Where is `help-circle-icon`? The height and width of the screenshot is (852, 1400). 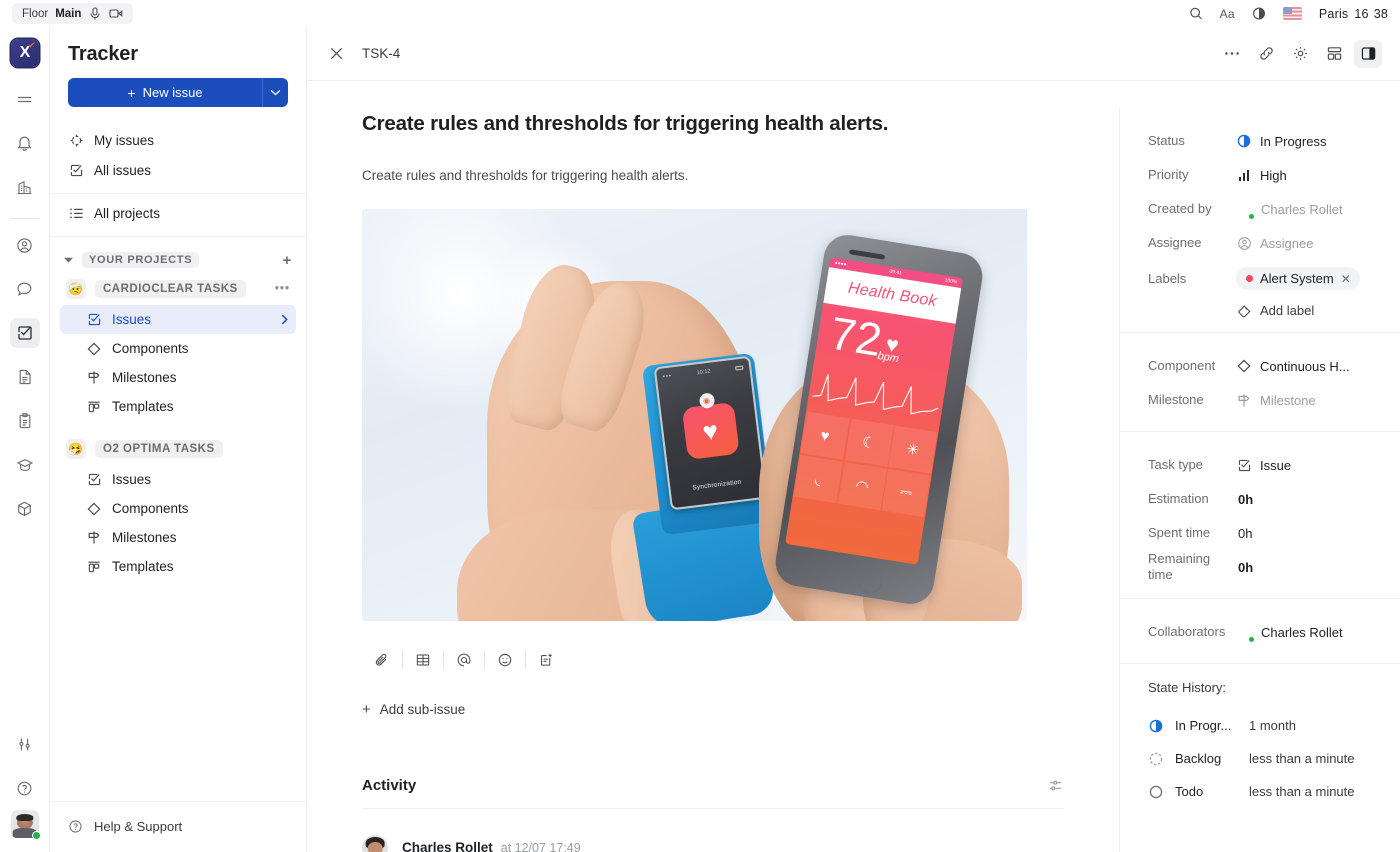 help-circle-icon is located at coordinates (76, 826).